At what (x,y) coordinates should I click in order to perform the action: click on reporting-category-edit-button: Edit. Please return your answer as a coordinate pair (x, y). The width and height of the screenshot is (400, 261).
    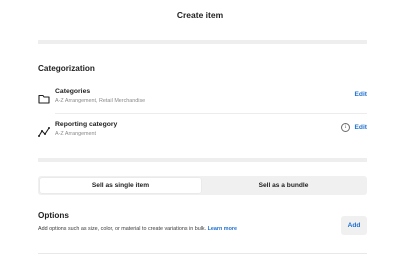
    Looking at the image, I should click on (361, 127).